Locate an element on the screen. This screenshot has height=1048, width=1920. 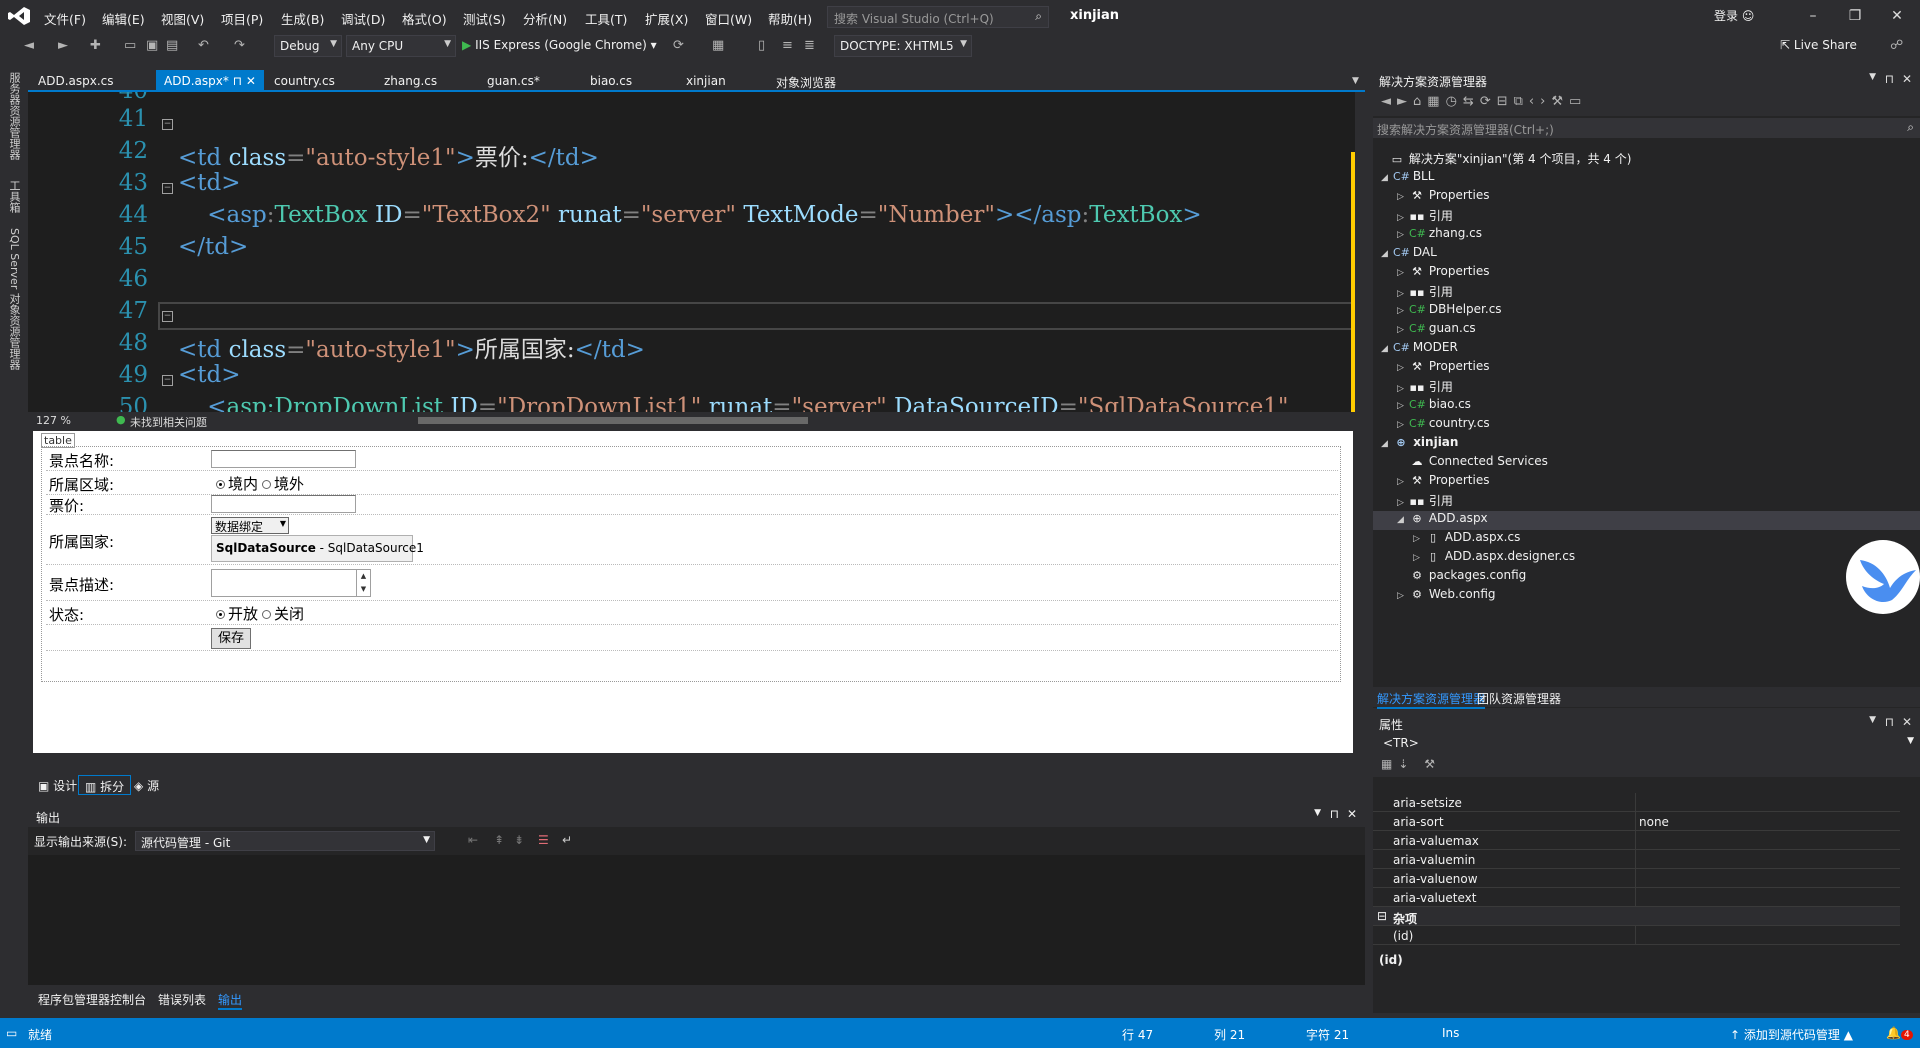
tree-item-packages-config: ⚙ packages.config is located at coordinates (1461, 577).